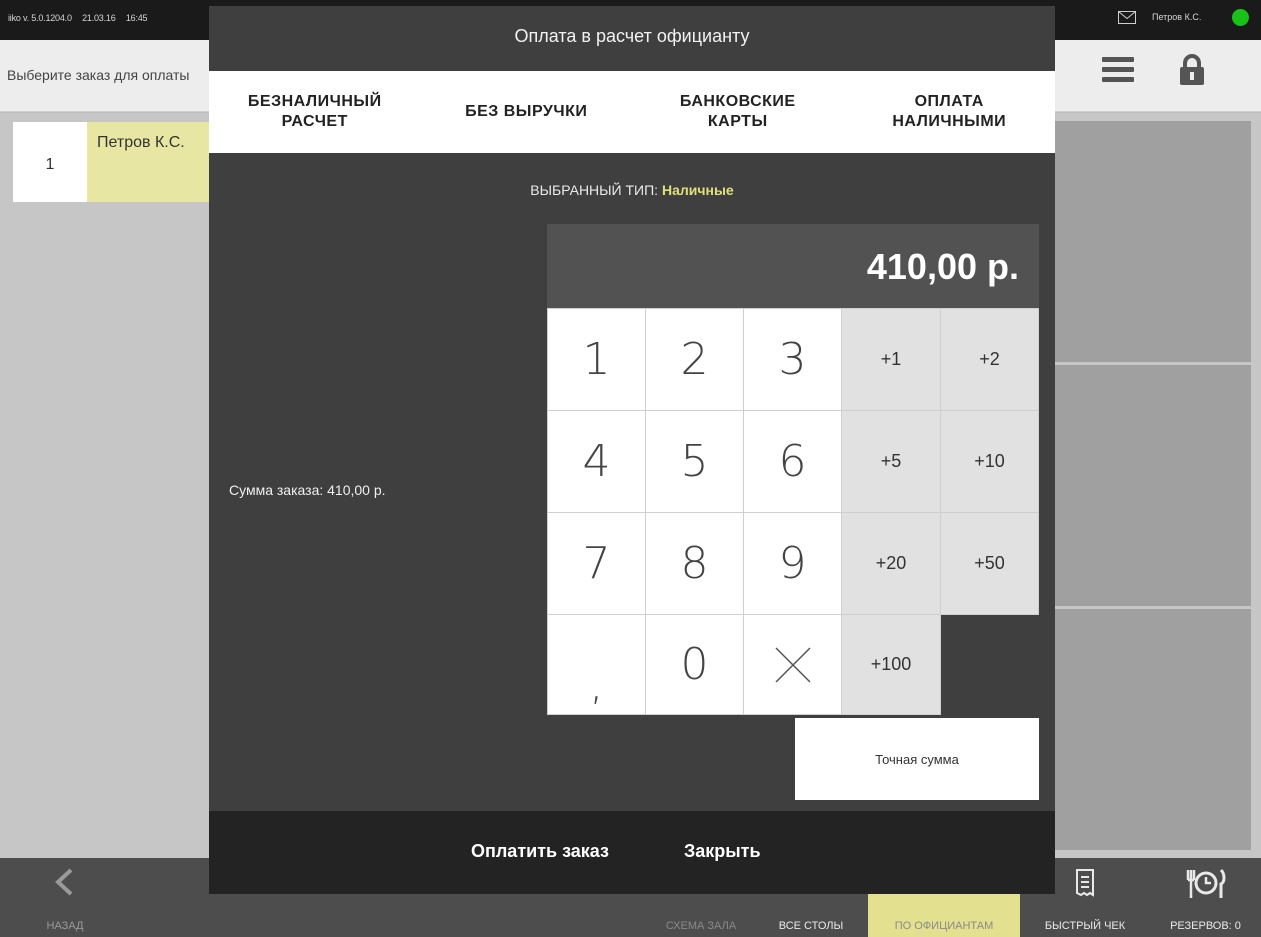  What do you see at coordinates (596, 664) in the screenshot?
I see `key-comma: ,` at bounding box center [596, 664].